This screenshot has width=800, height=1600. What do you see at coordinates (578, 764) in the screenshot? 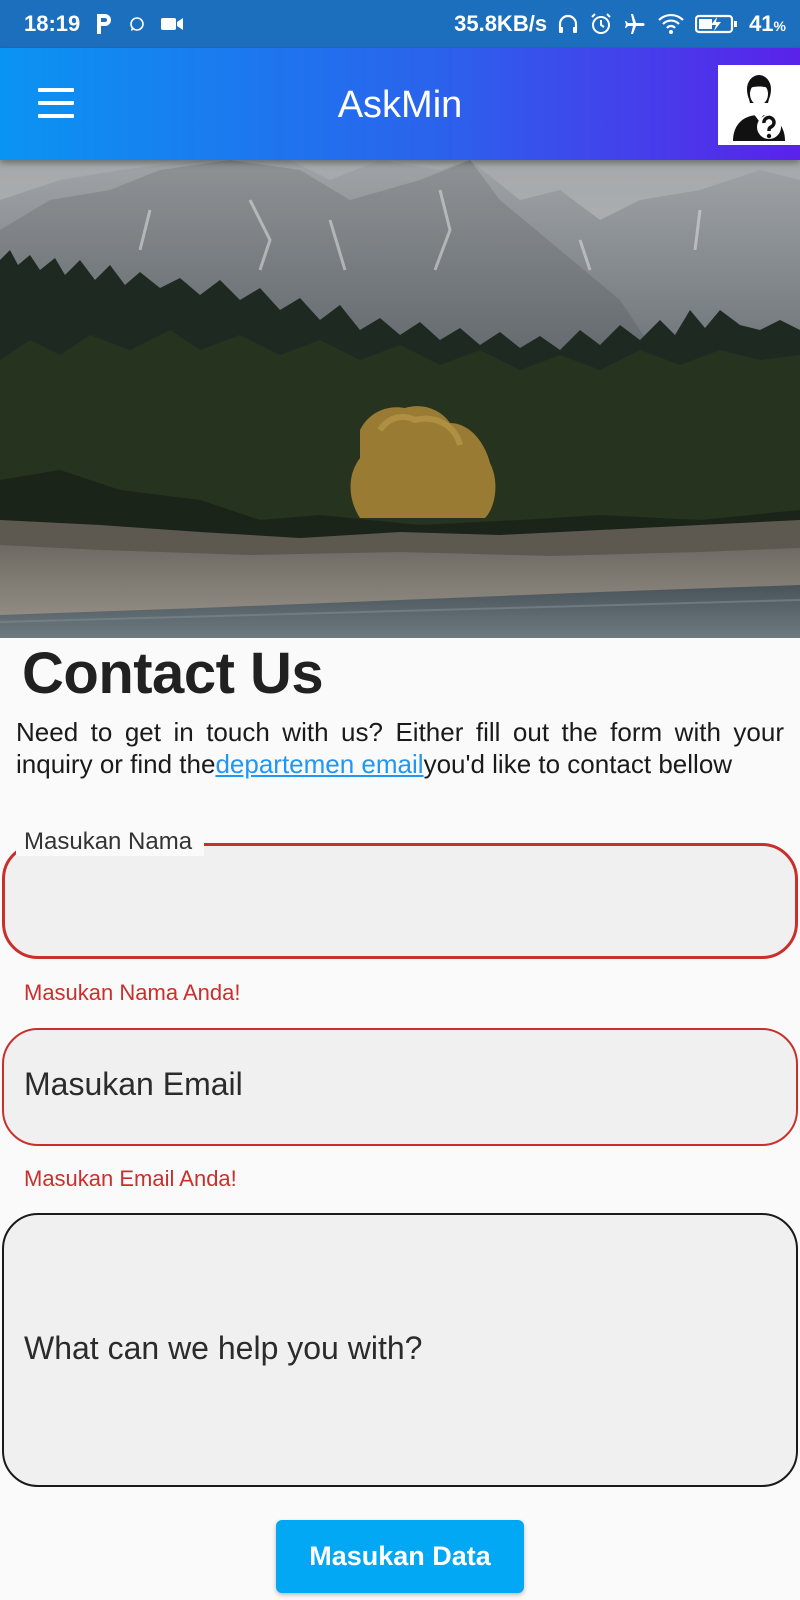
I see `intro-text-end: you'd like to contact bellow` at bounding box center [578, 764].